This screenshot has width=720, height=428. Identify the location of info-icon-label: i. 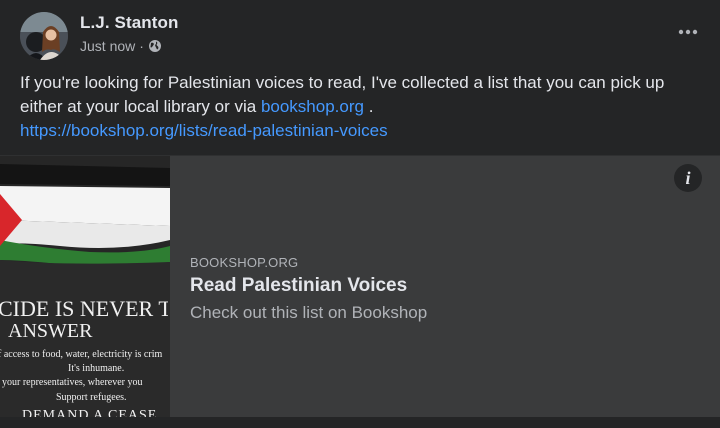
(688, 177).